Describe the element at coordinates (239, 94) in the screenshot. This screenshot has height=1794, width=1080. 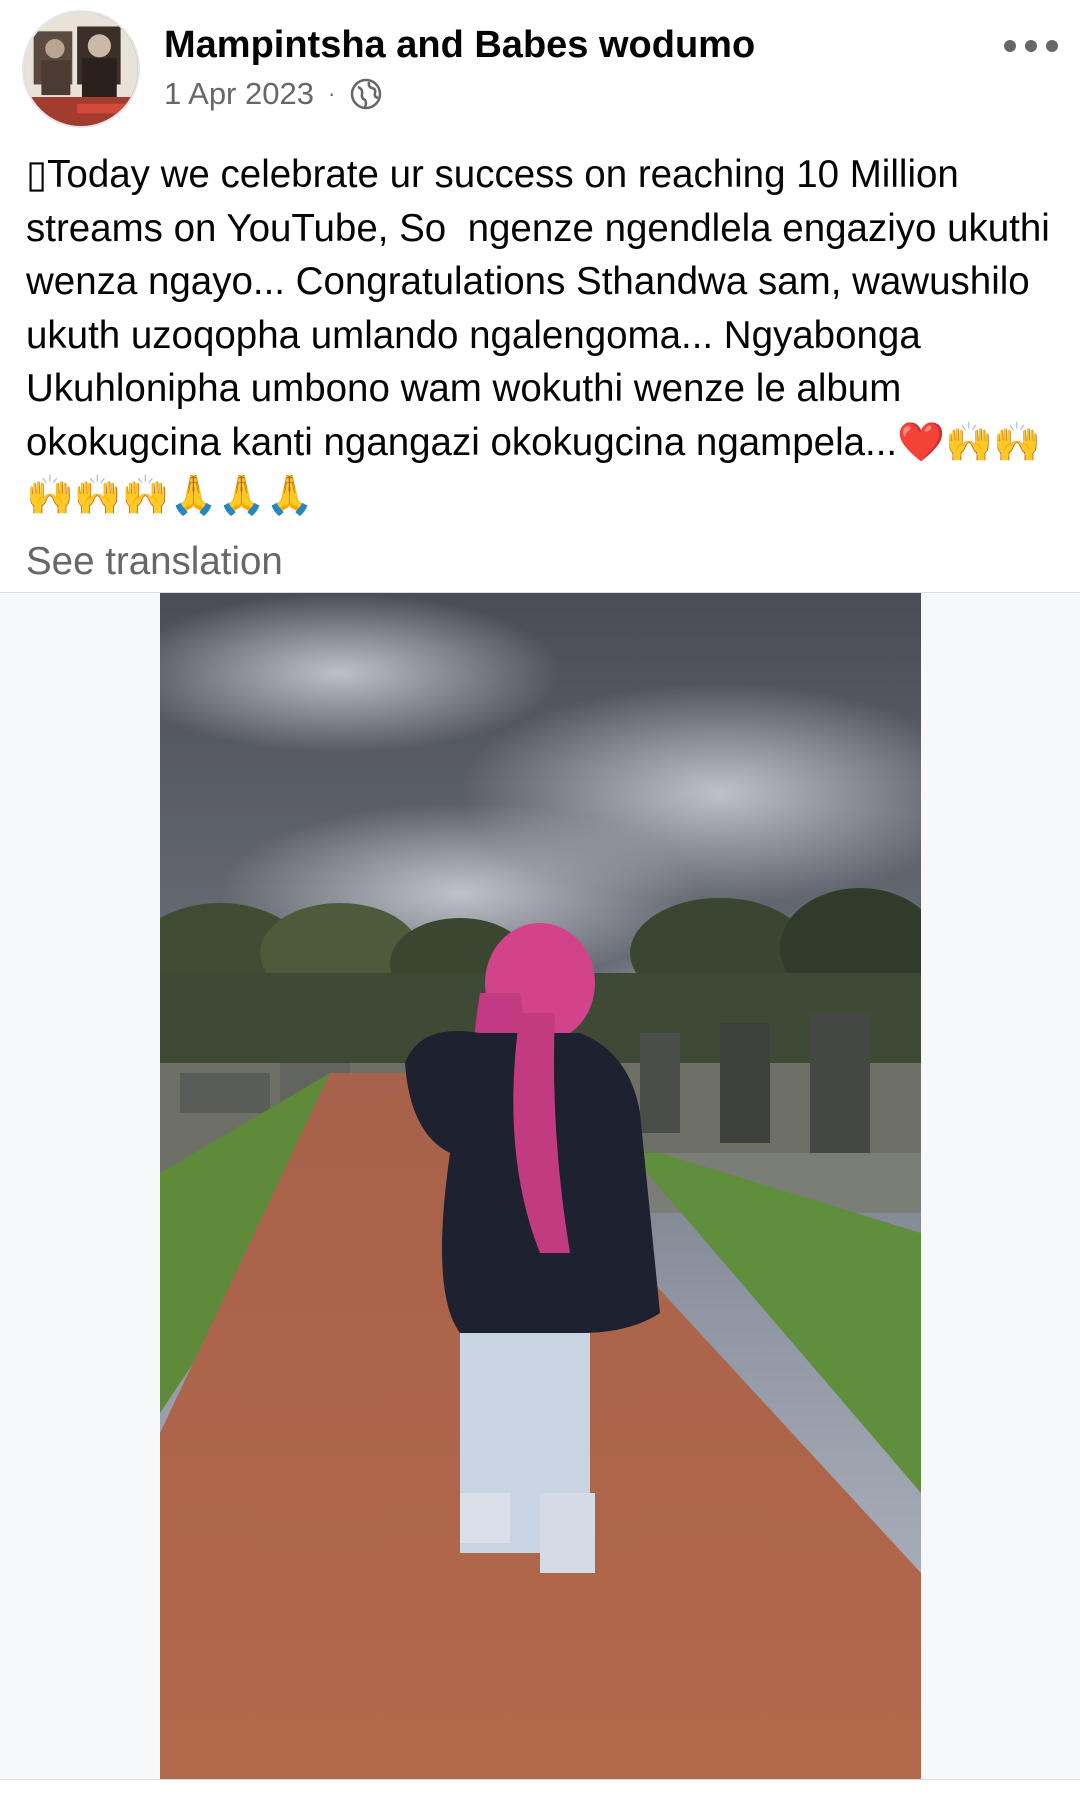
I see `post-date: 1 Apr 2023` at that location.